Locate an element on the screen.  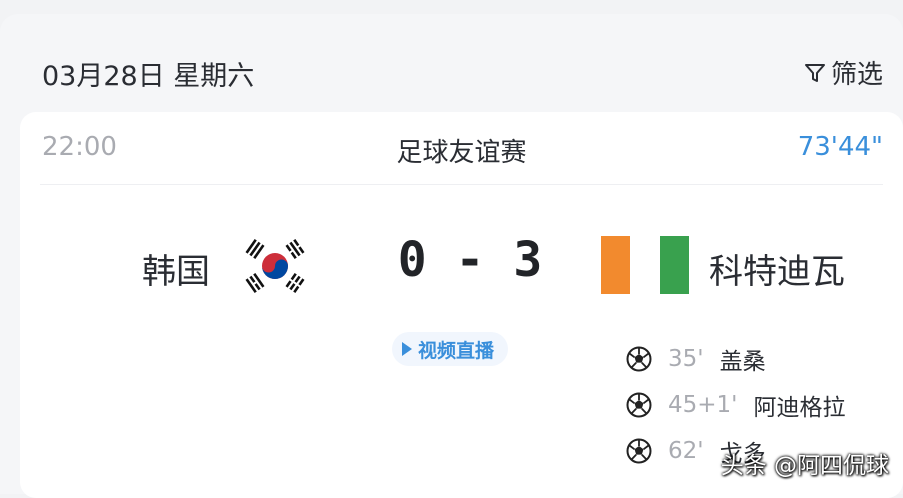
live-stream-label: 视频直播 is located at coordinates (456, 350).